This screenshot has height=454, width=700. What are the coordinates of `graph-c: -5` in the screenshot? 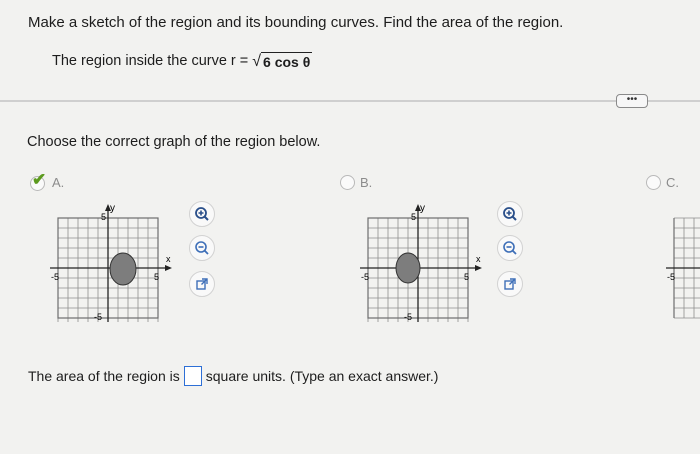 It's located at (683, 268).